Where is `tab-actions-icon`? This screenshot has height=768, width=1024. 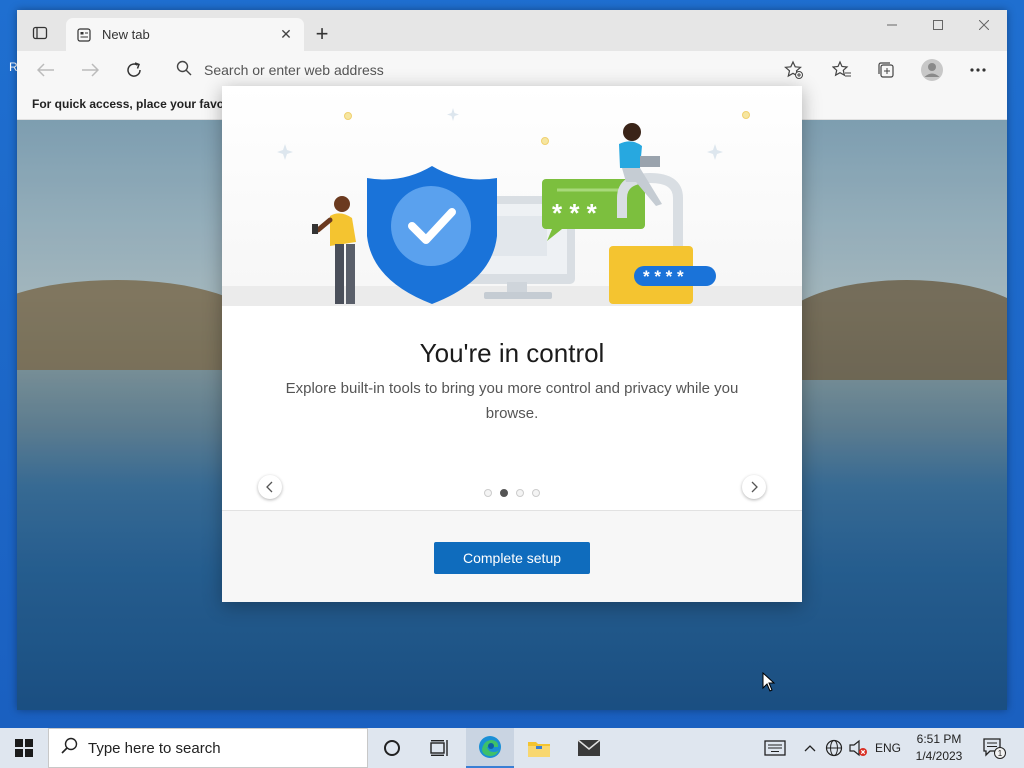 tab-actions-icon is located at coordinates (40, 33).